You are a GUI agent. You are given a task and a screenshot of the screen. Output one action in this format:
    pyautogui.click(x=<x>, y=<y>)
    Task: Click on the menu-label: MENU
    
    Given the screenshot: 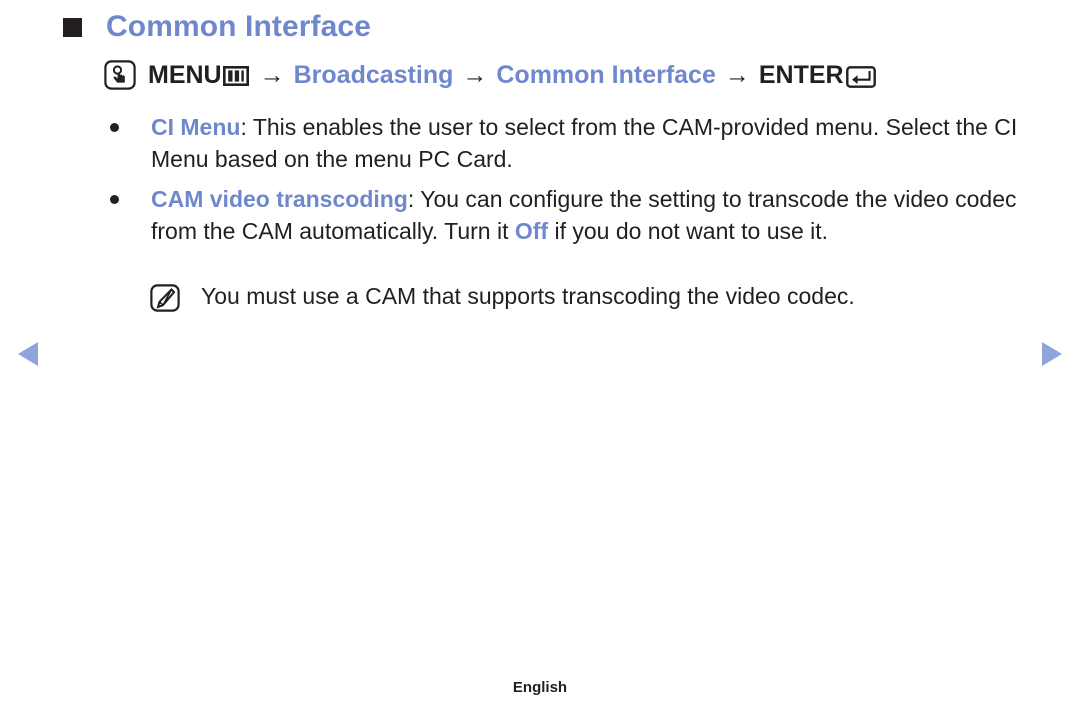 What is the action you would take?
    pyautogui.click(x=185, y=74)
    